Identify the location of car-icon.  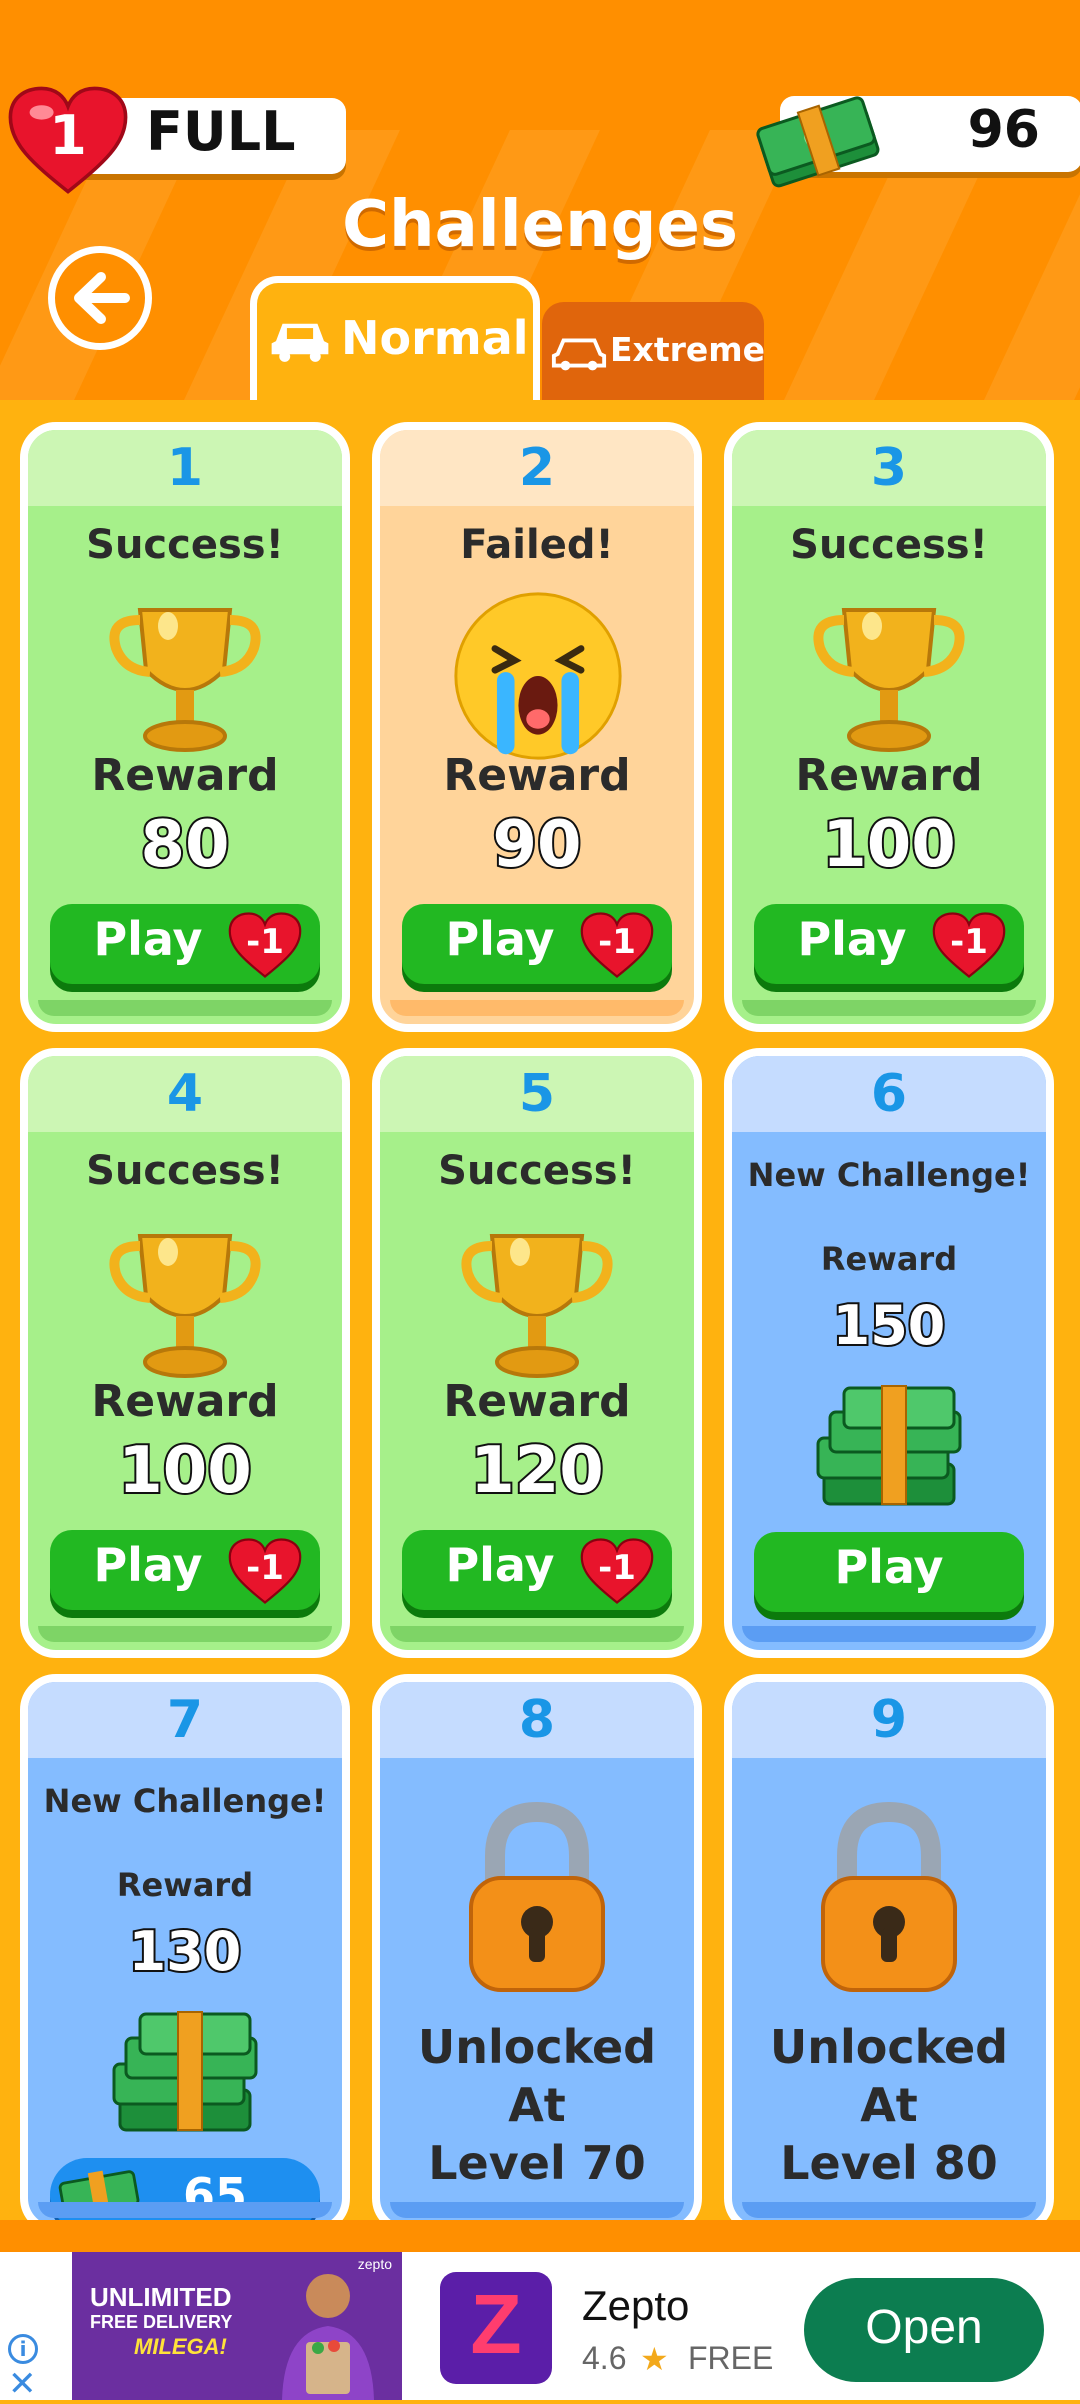
(300, 342).